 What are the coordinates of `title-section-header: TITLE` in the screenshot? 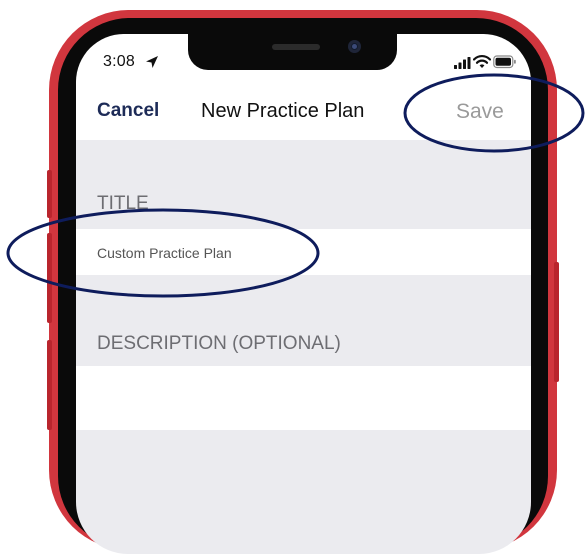 It's located at (123, 203).